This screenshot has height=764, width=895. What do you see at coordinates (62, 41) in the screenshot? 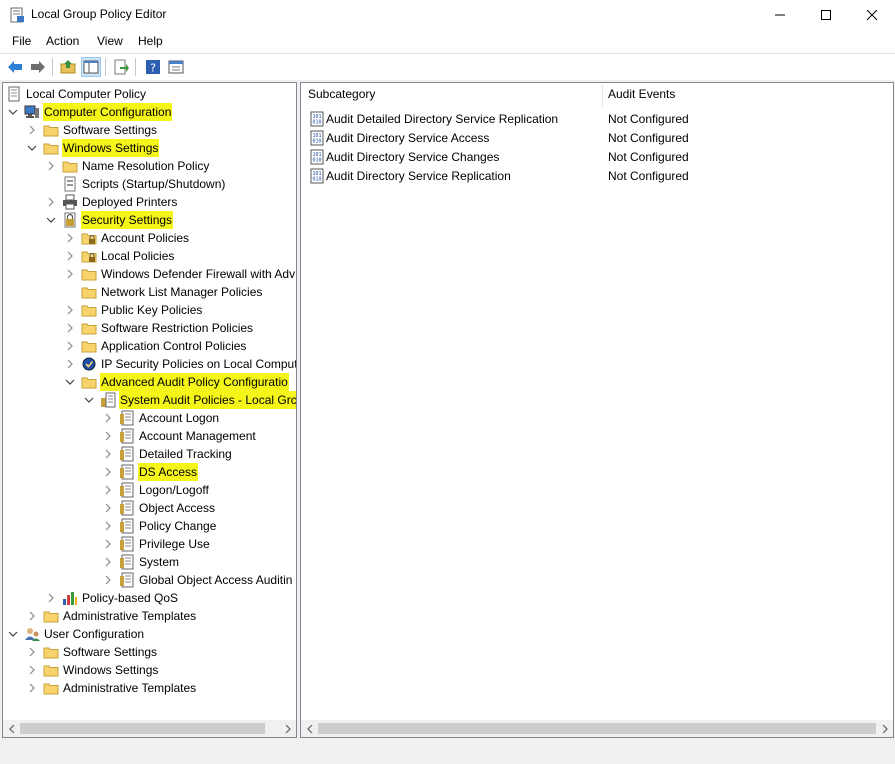
I see `menu-action: Action` at bounding box center [62, 41].